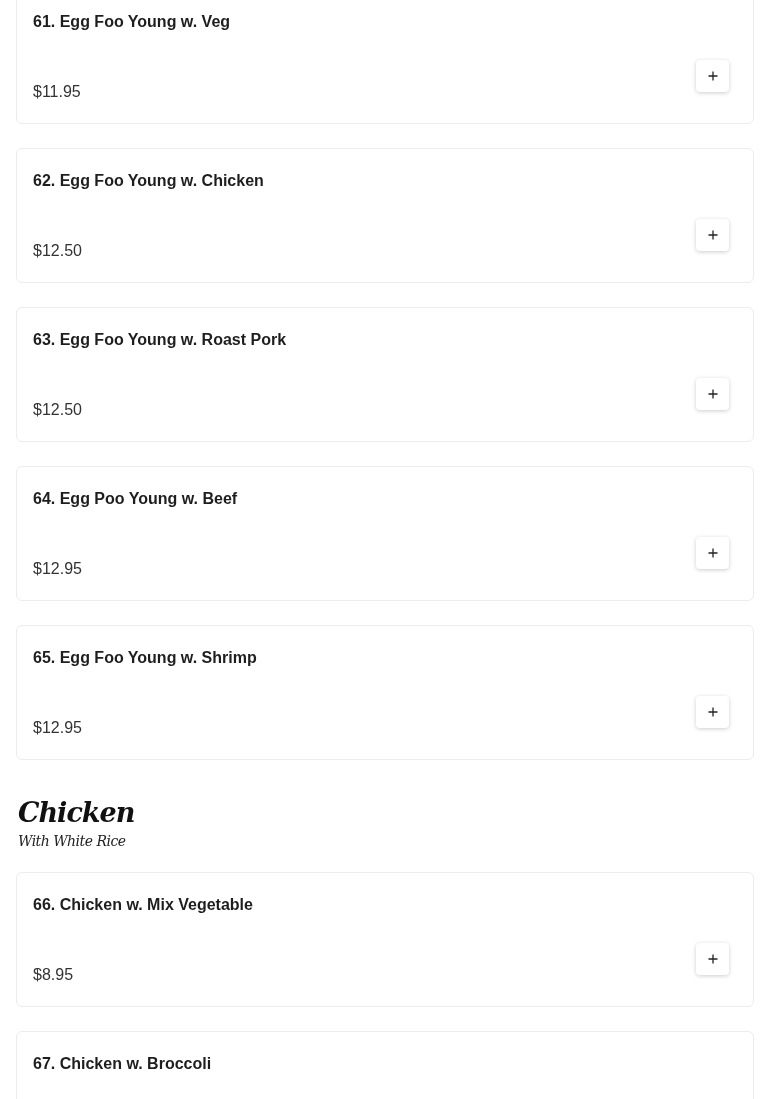  Describe the element at coordinates (136, 499) in the screenshot. I see `dish-name: 64. Egg Poo Young w. Beef` at that location.